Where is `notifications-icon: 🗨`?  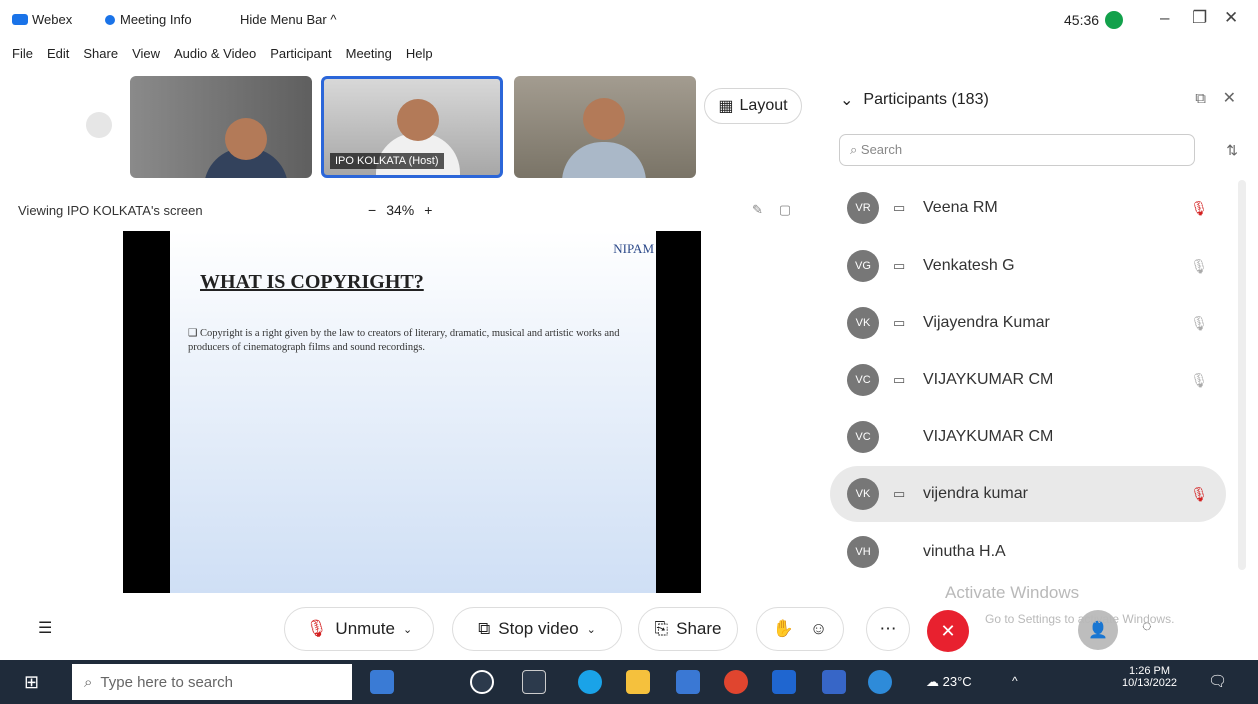
notifications-icon: 🗨 is located at coordinates (1217, 681).